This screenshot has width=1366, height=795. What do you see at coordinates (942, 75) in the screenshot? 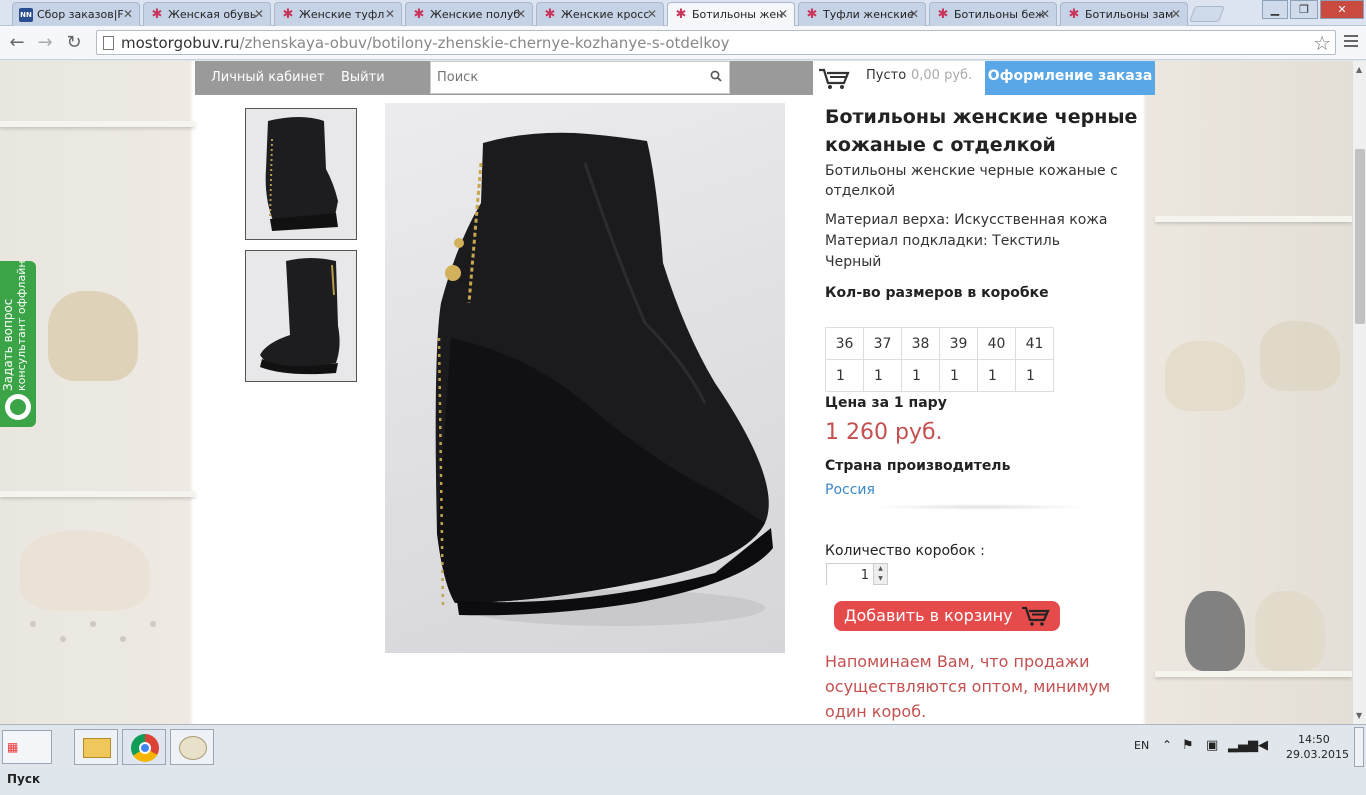
I see `cart-total: 0,00 руб.` at bounding box center [942, 75].